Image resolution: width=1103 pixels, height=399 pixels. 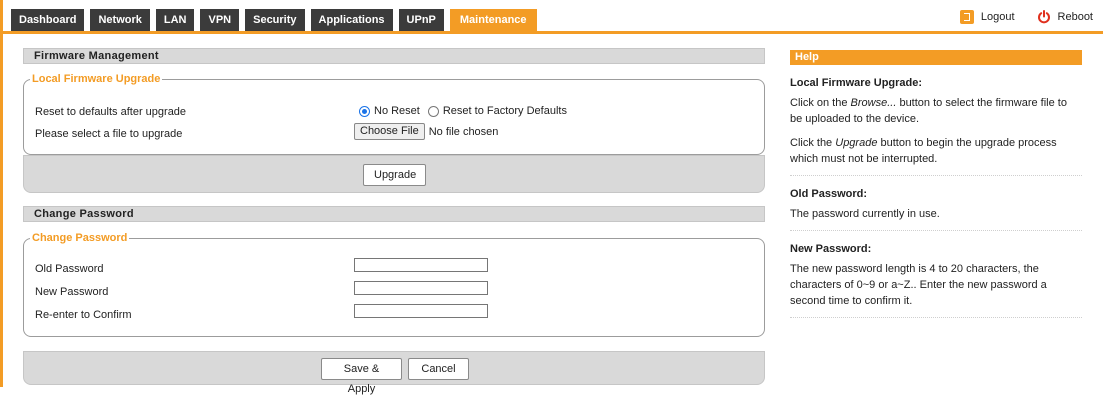 What do you see at coordinates (1075, 17) in the screenshot?
I see `reboot-label: Reboot` at bounding box center [1075, 17].